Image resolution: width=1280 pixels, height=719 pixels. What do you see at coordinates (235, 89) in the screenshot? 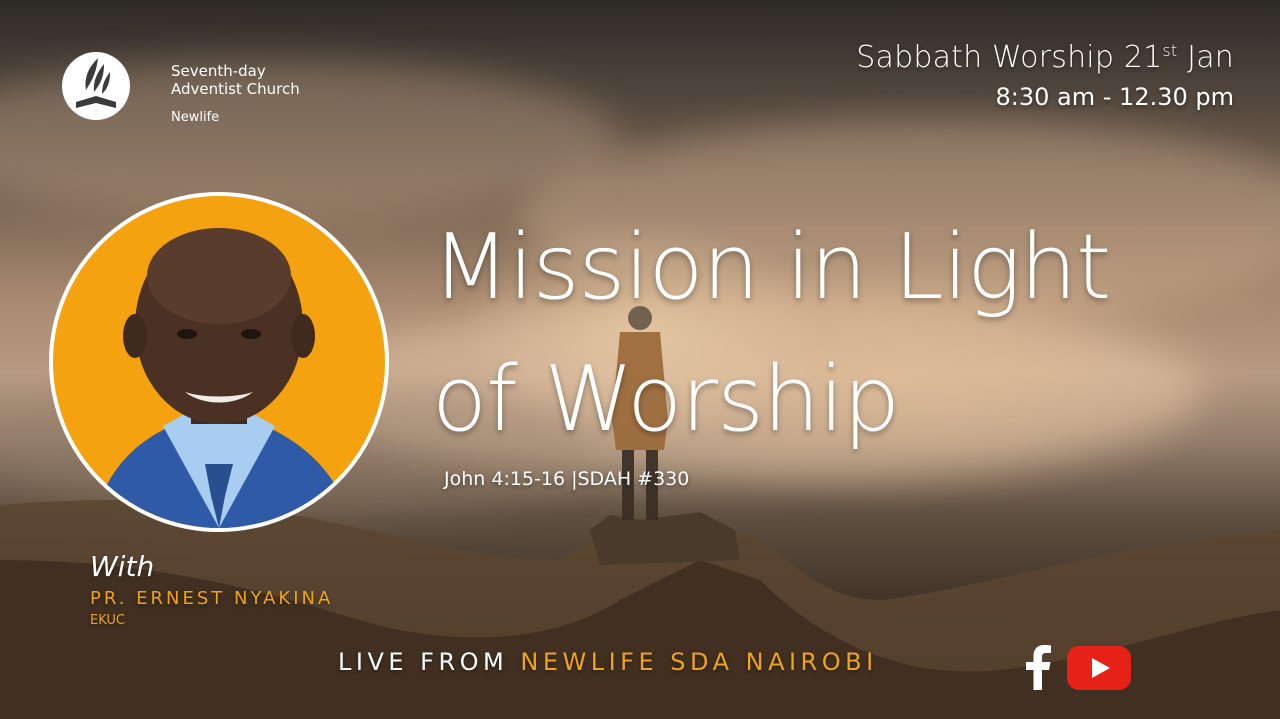
I see `org-name-line2: Adventist Church` at bounding box center [235, 89].